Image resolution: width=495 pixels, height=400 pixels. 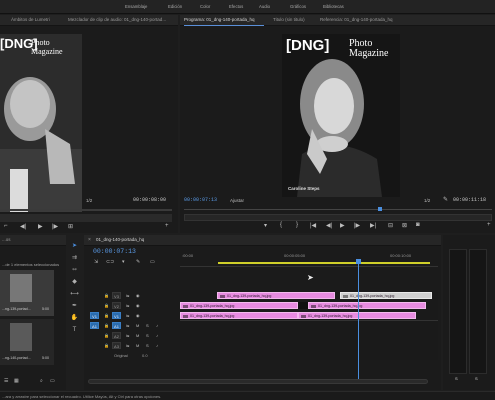 I want to click on slip-icon: ⟷, so click(x=74, y=294).